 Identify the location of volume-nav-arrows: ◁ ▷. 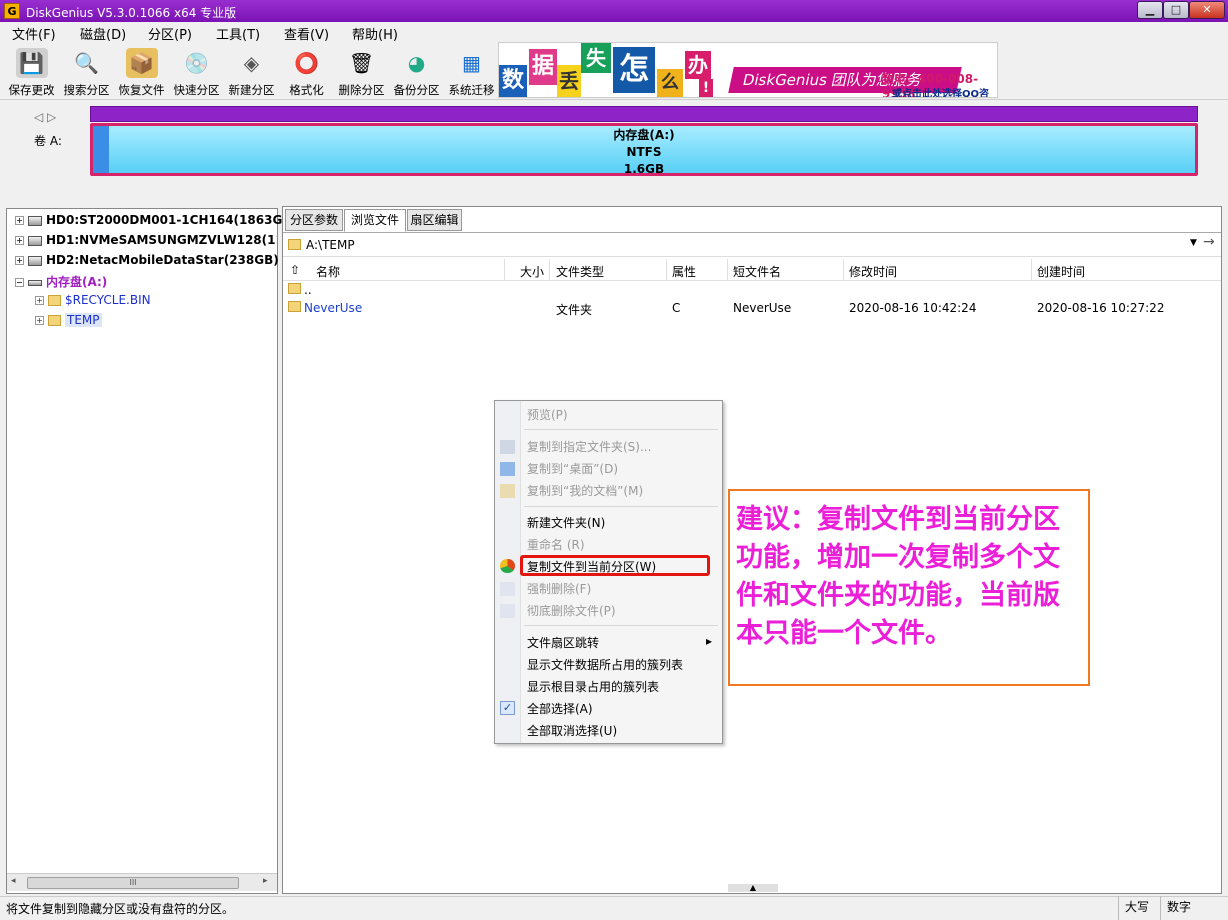
(45, 117).